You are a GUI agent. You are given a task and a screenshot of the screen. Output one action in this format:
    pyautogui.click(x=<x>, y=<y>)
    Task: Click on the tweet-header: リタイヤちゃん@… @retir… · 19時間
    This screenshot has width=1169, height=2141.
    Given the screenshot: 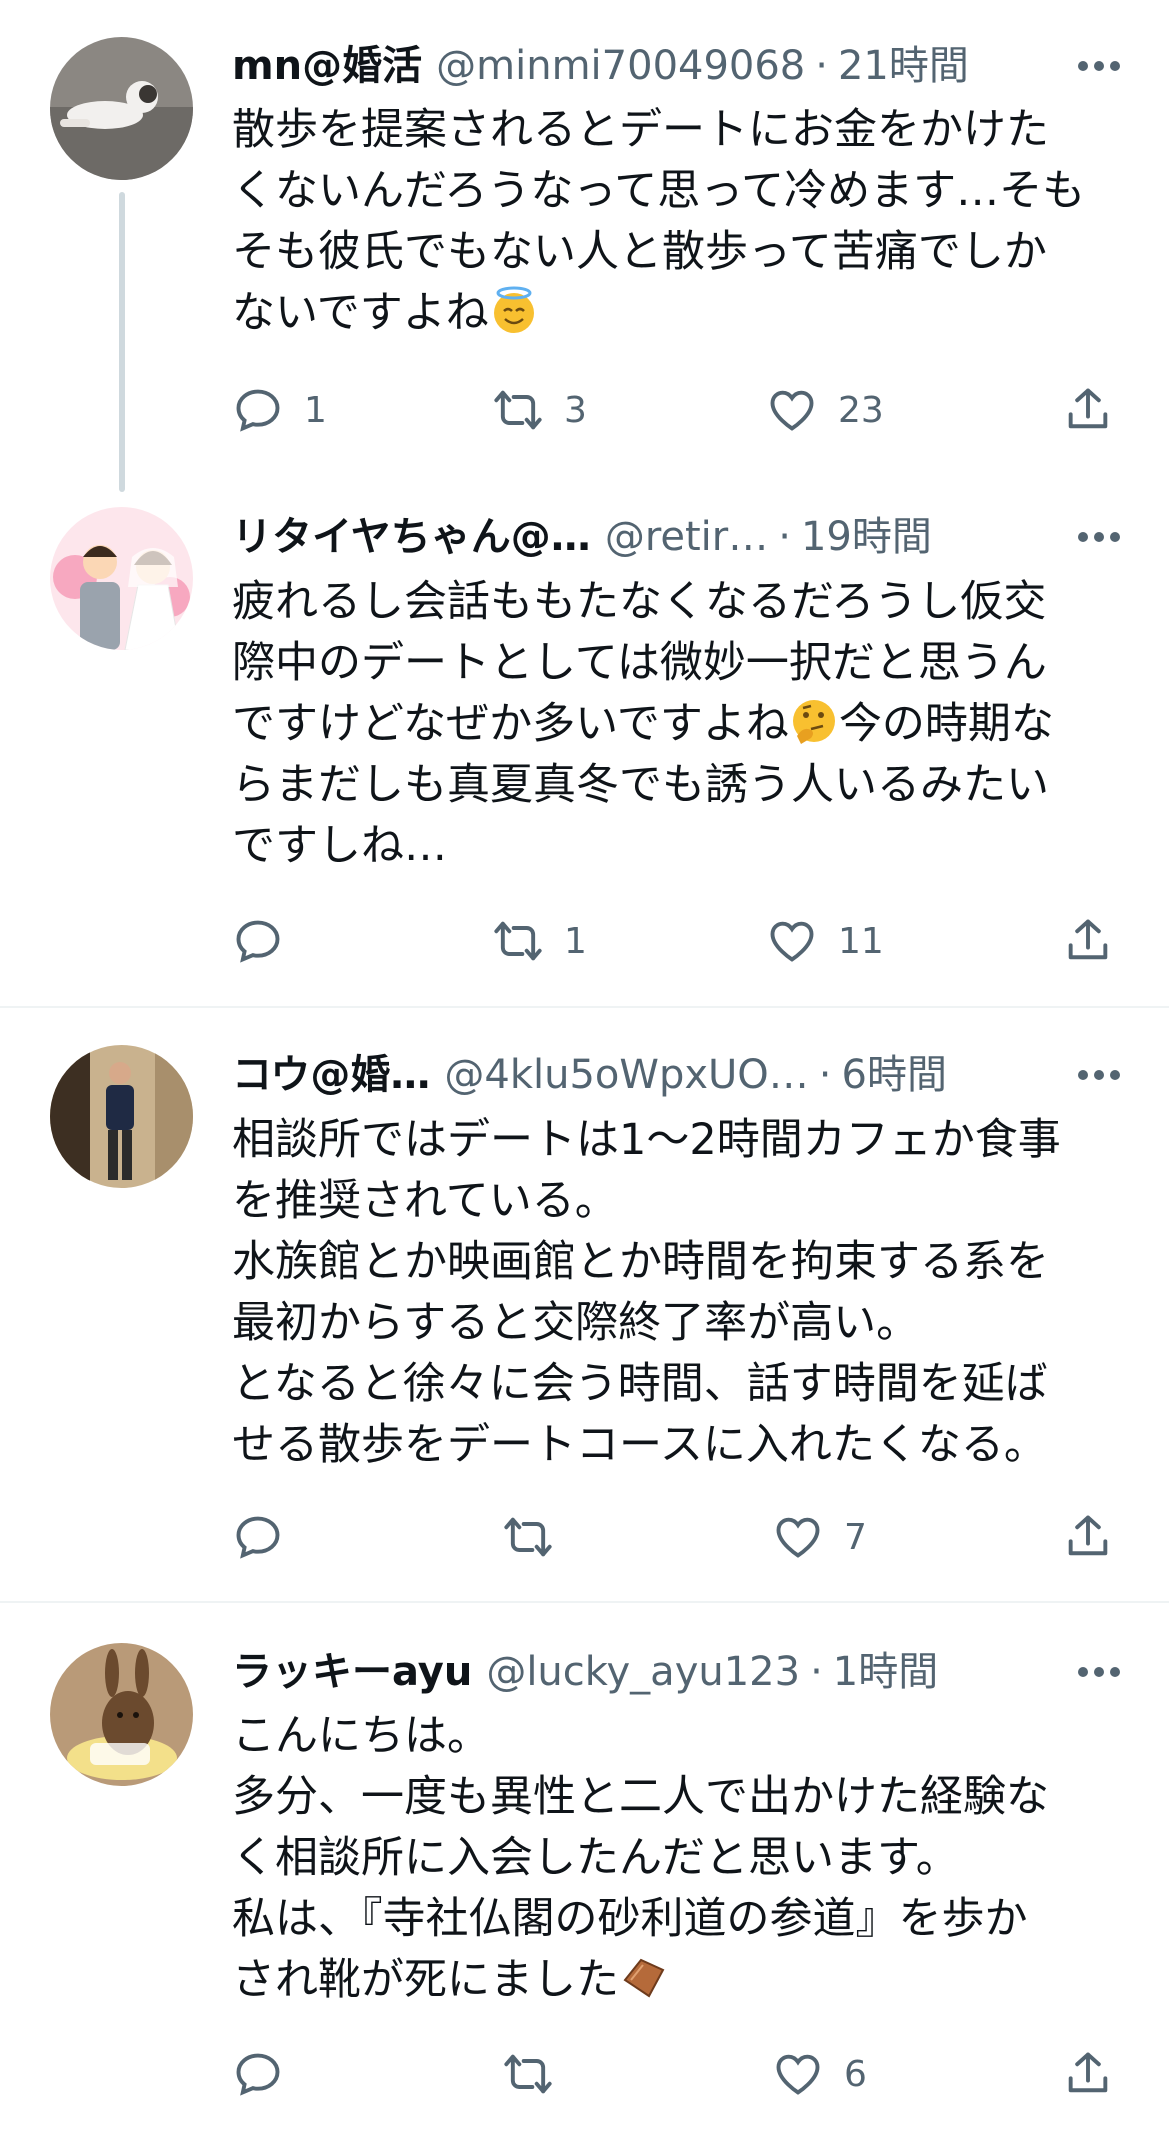 What is the action you would take?
    pyautogui.click(x=680, y=537)
    